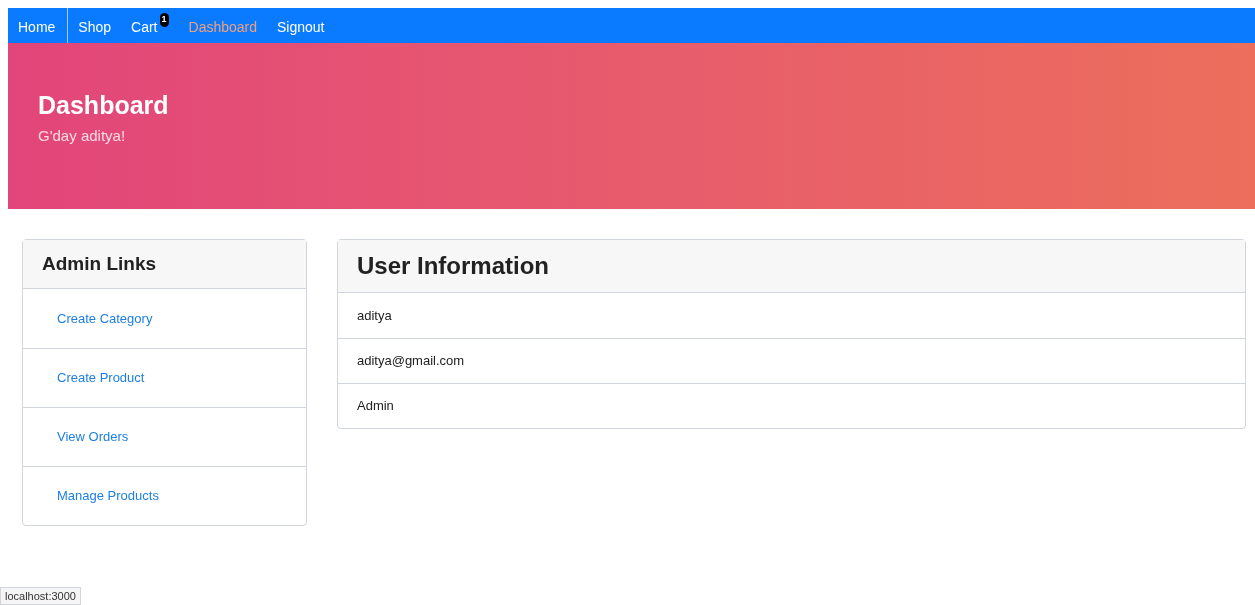  What do you see at coordinates (101, 378) in the screenshot?
I see `admin-link: Create Product` at bounding box center [101, 378].